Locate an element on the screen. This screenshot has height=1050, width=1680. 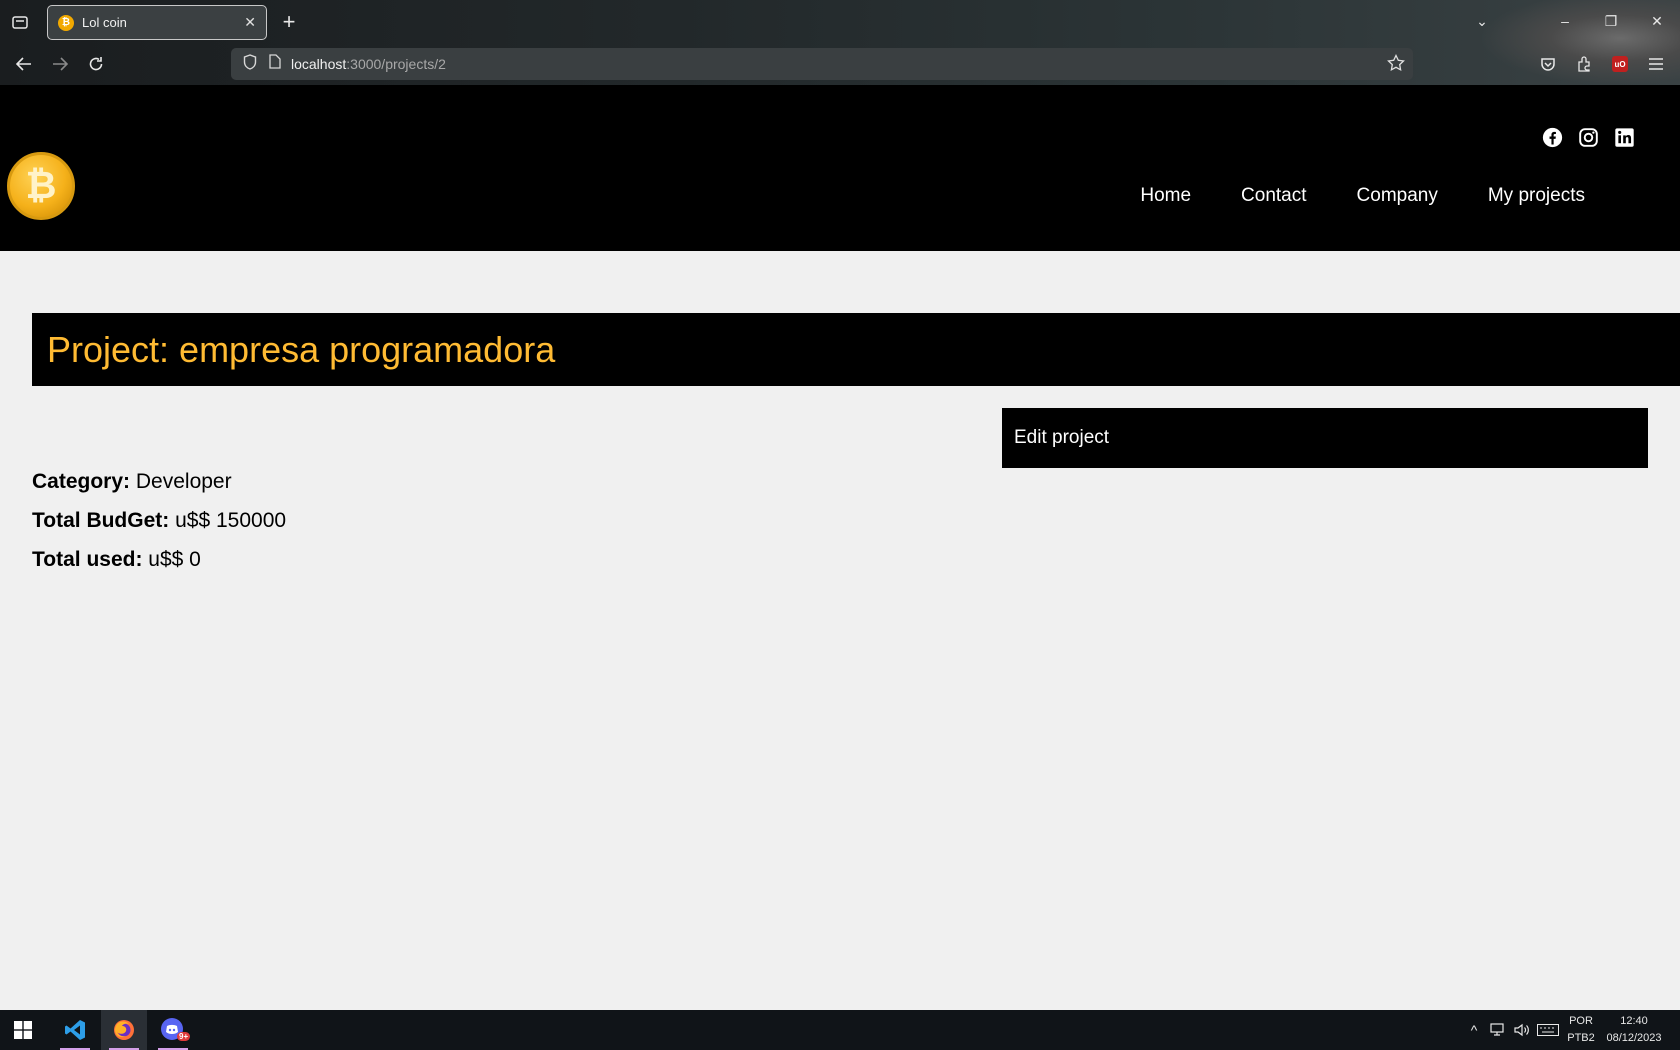
nav-company: Company is located at coordinates (1397, 196).